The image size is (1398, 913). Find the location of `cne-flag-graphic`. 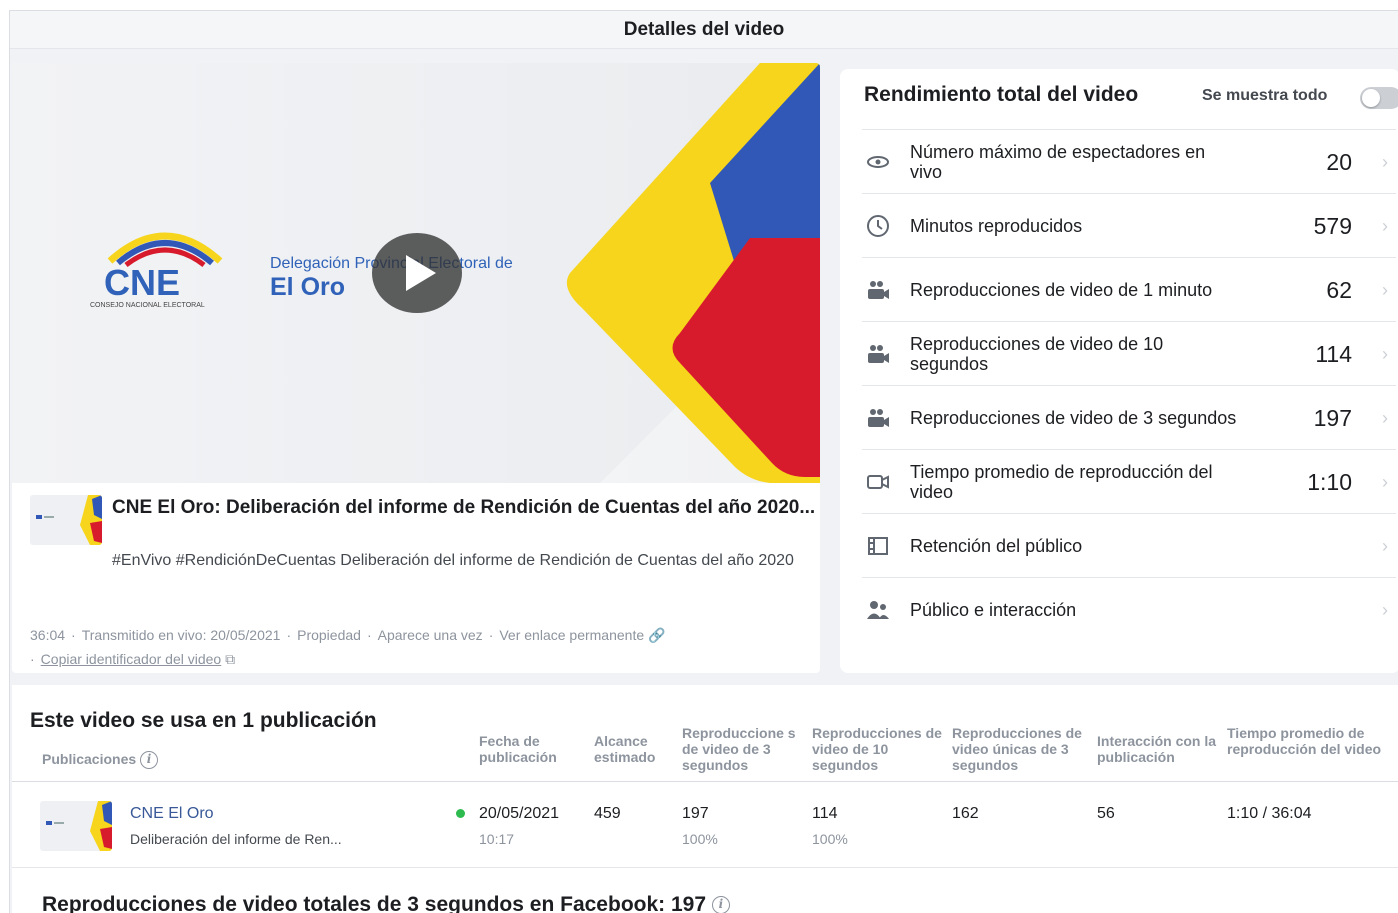

cne-flag-graphic is located at coordinates (693, 273).